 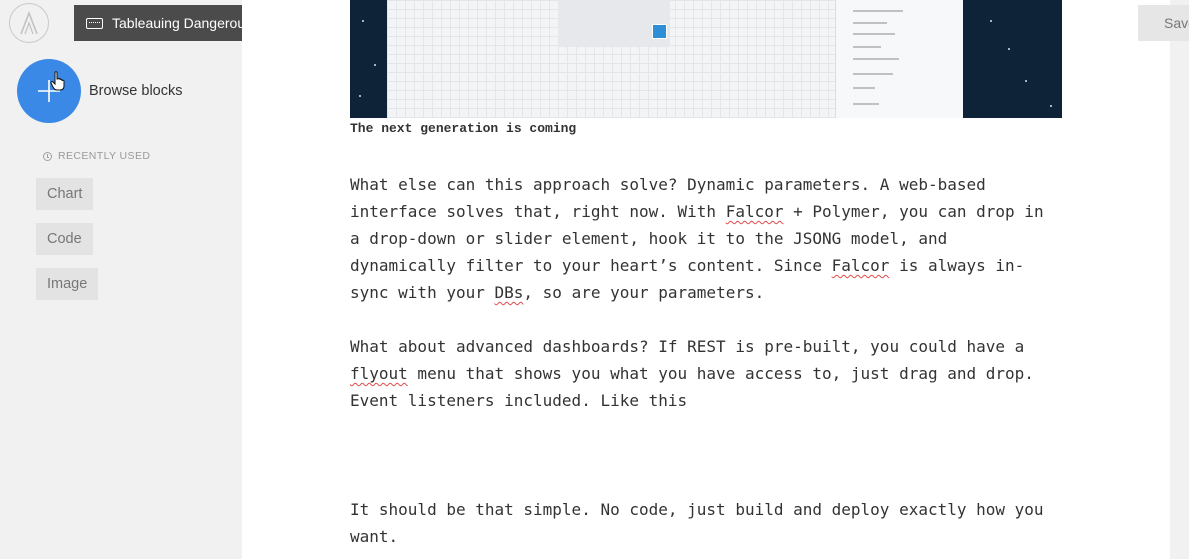 I want to click on recently-used-heading: RECENTLY USED, so click(x=96, y=156).